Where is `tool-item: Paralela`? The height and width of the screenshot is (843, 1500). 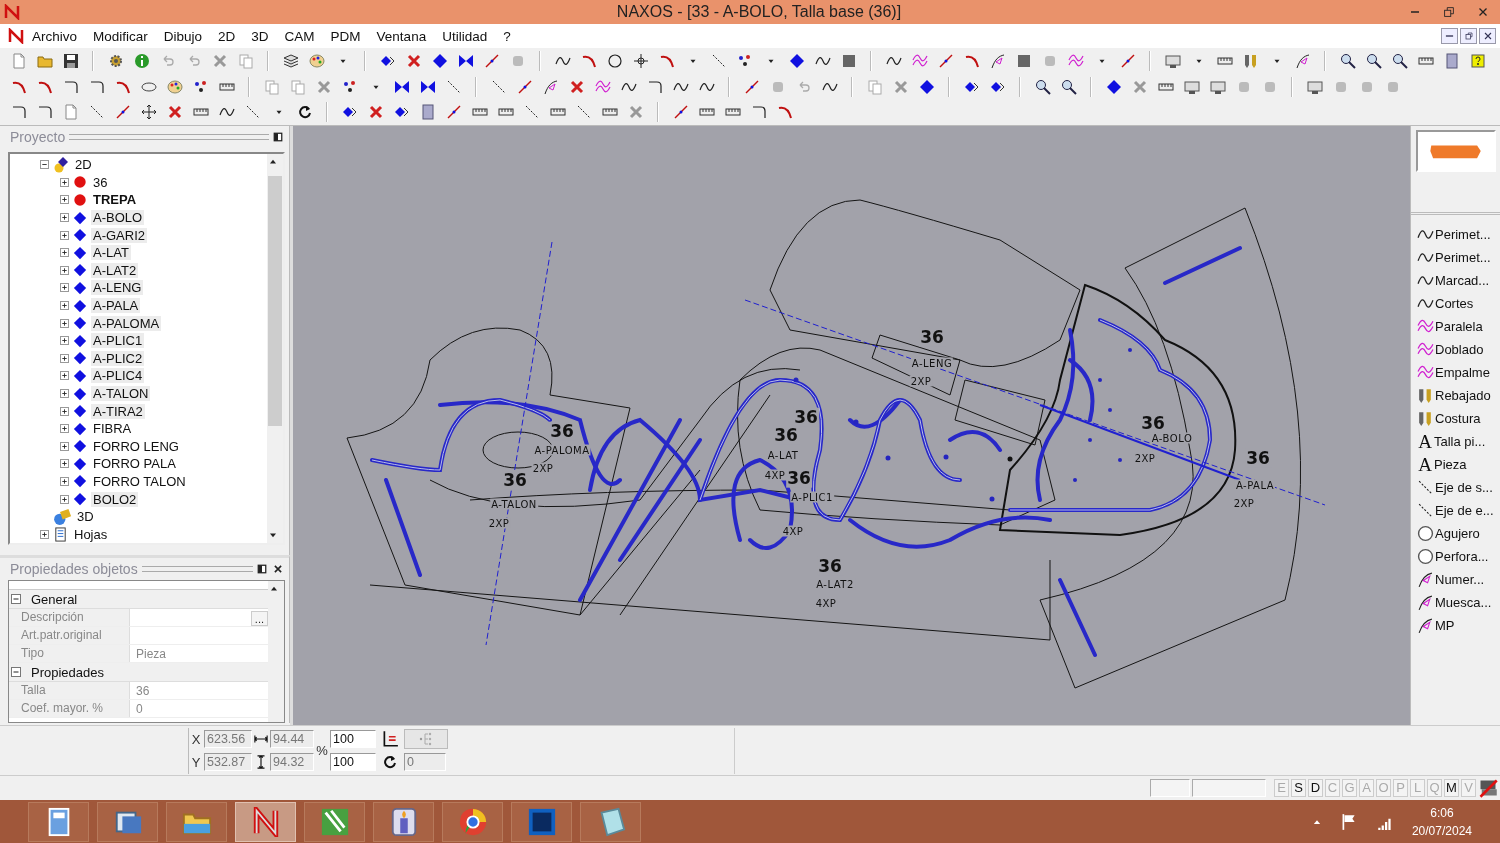
tool-item: Paralela is located at coordinates (1458, 326).